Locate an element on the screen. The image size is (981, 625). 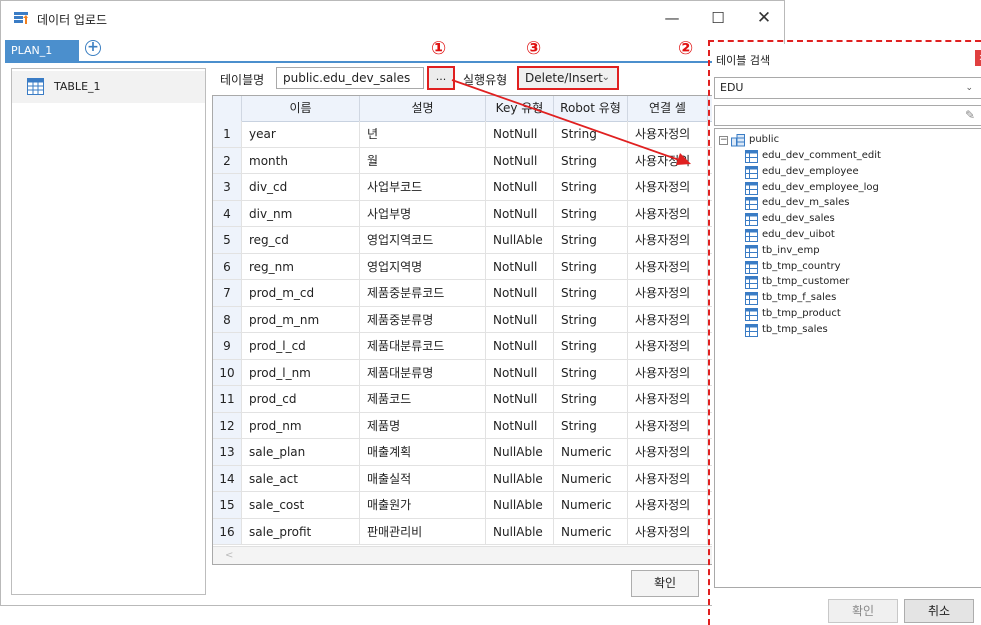
add-plan-button: + is located at coordinates (93, 48).